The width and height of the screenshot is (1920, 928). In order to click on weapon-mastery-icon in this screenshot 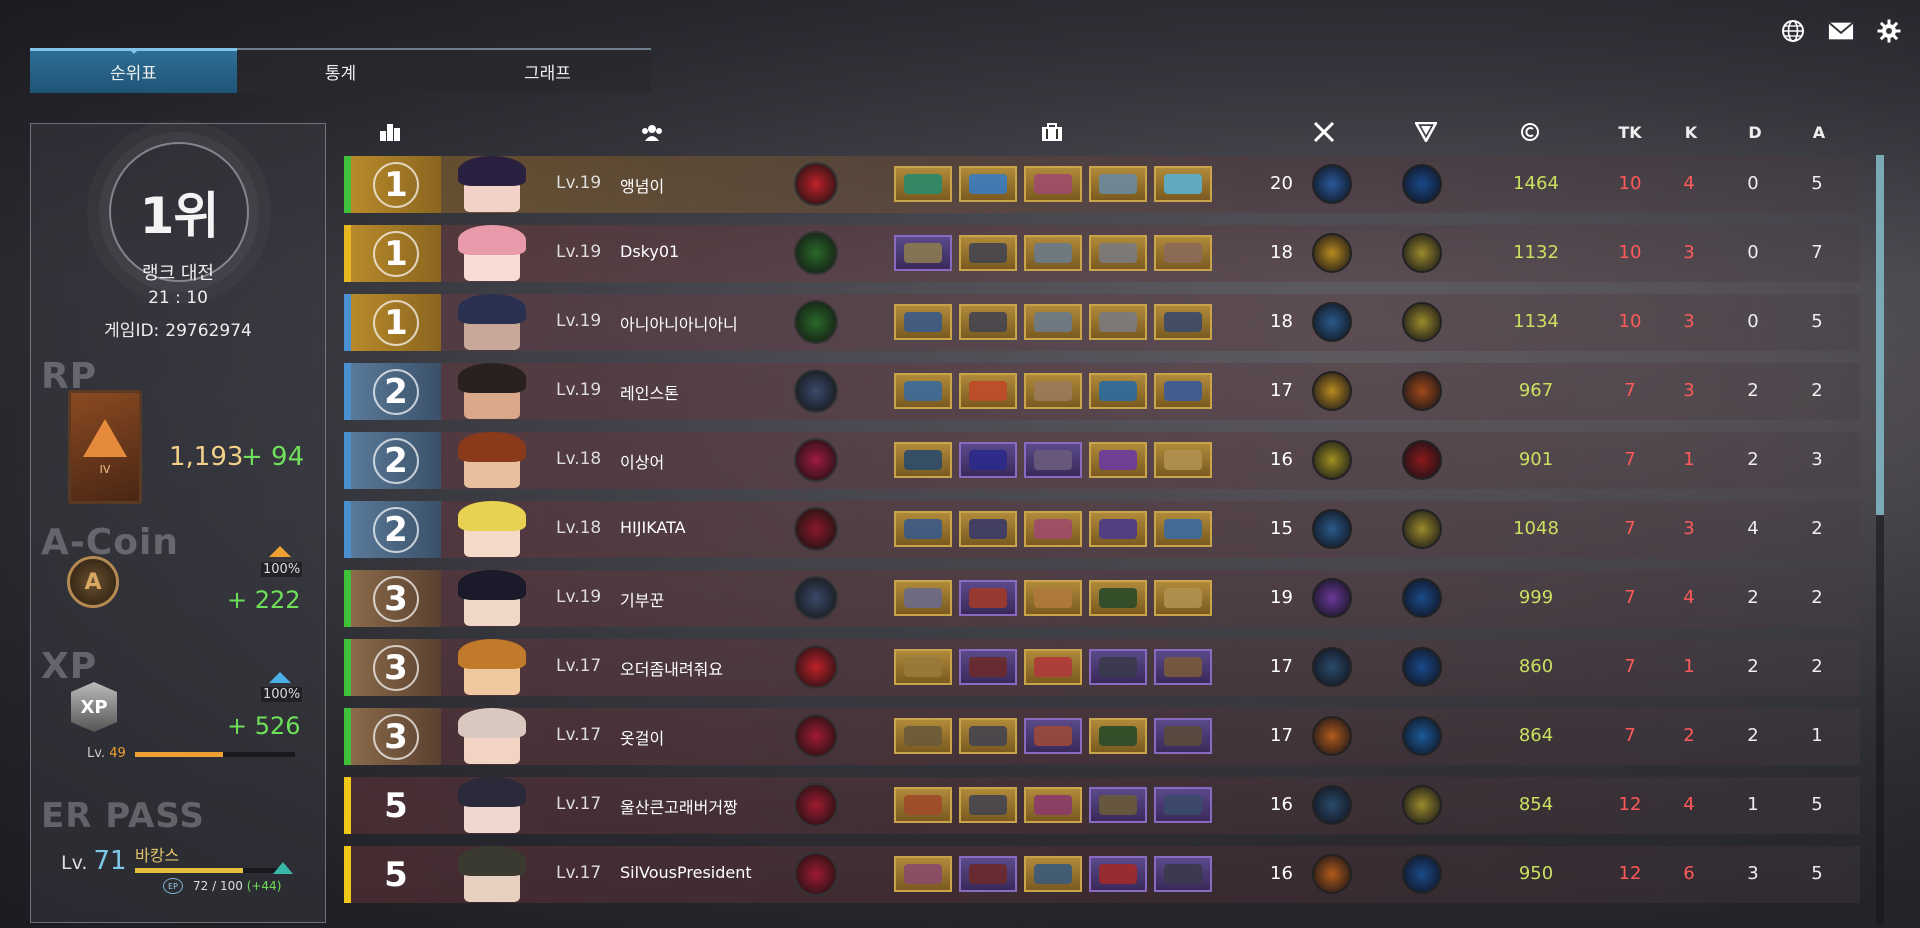, I will do `click(1324, 132)`.